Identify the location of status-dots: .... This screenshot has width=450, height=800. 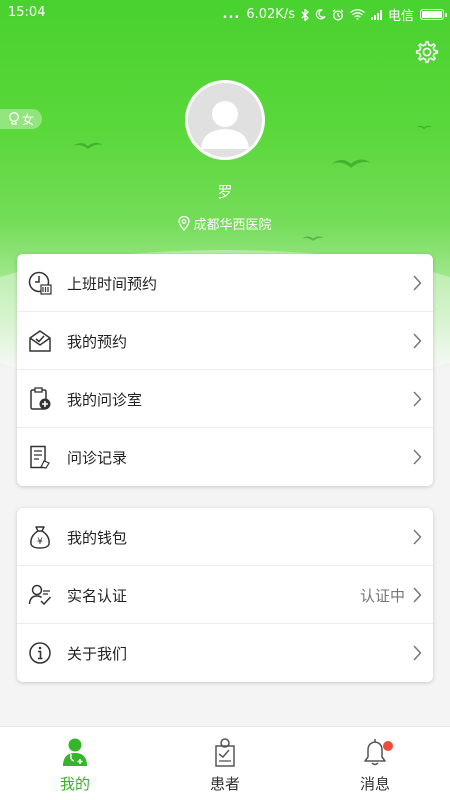
(231, 14).